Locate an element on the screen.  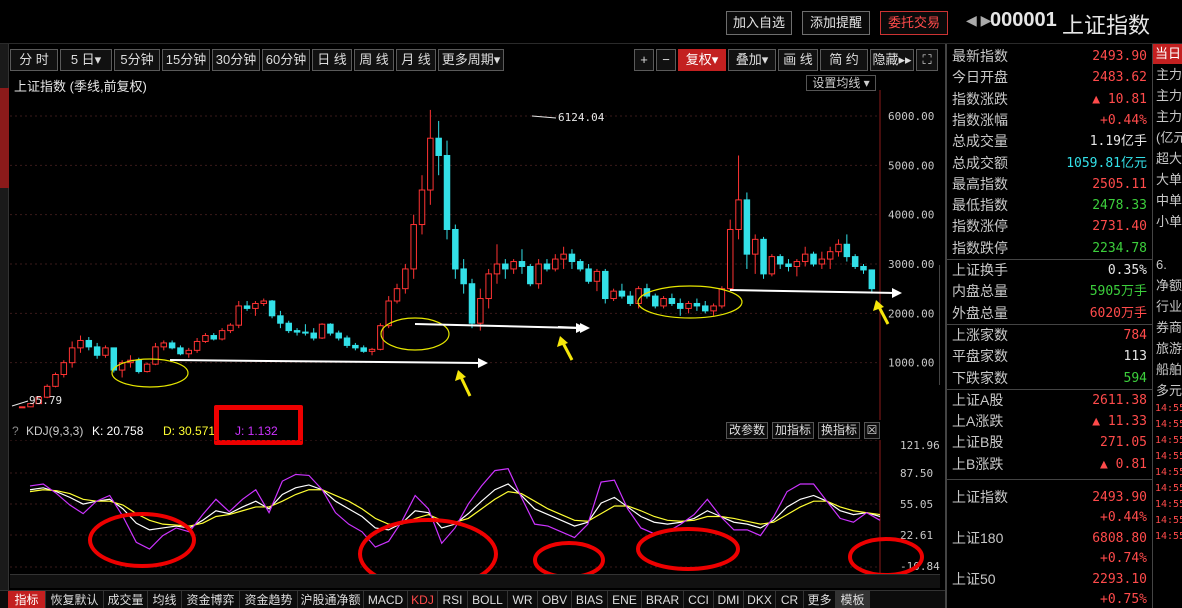
zoom-in-button: + is located at coordinates (644, 60).